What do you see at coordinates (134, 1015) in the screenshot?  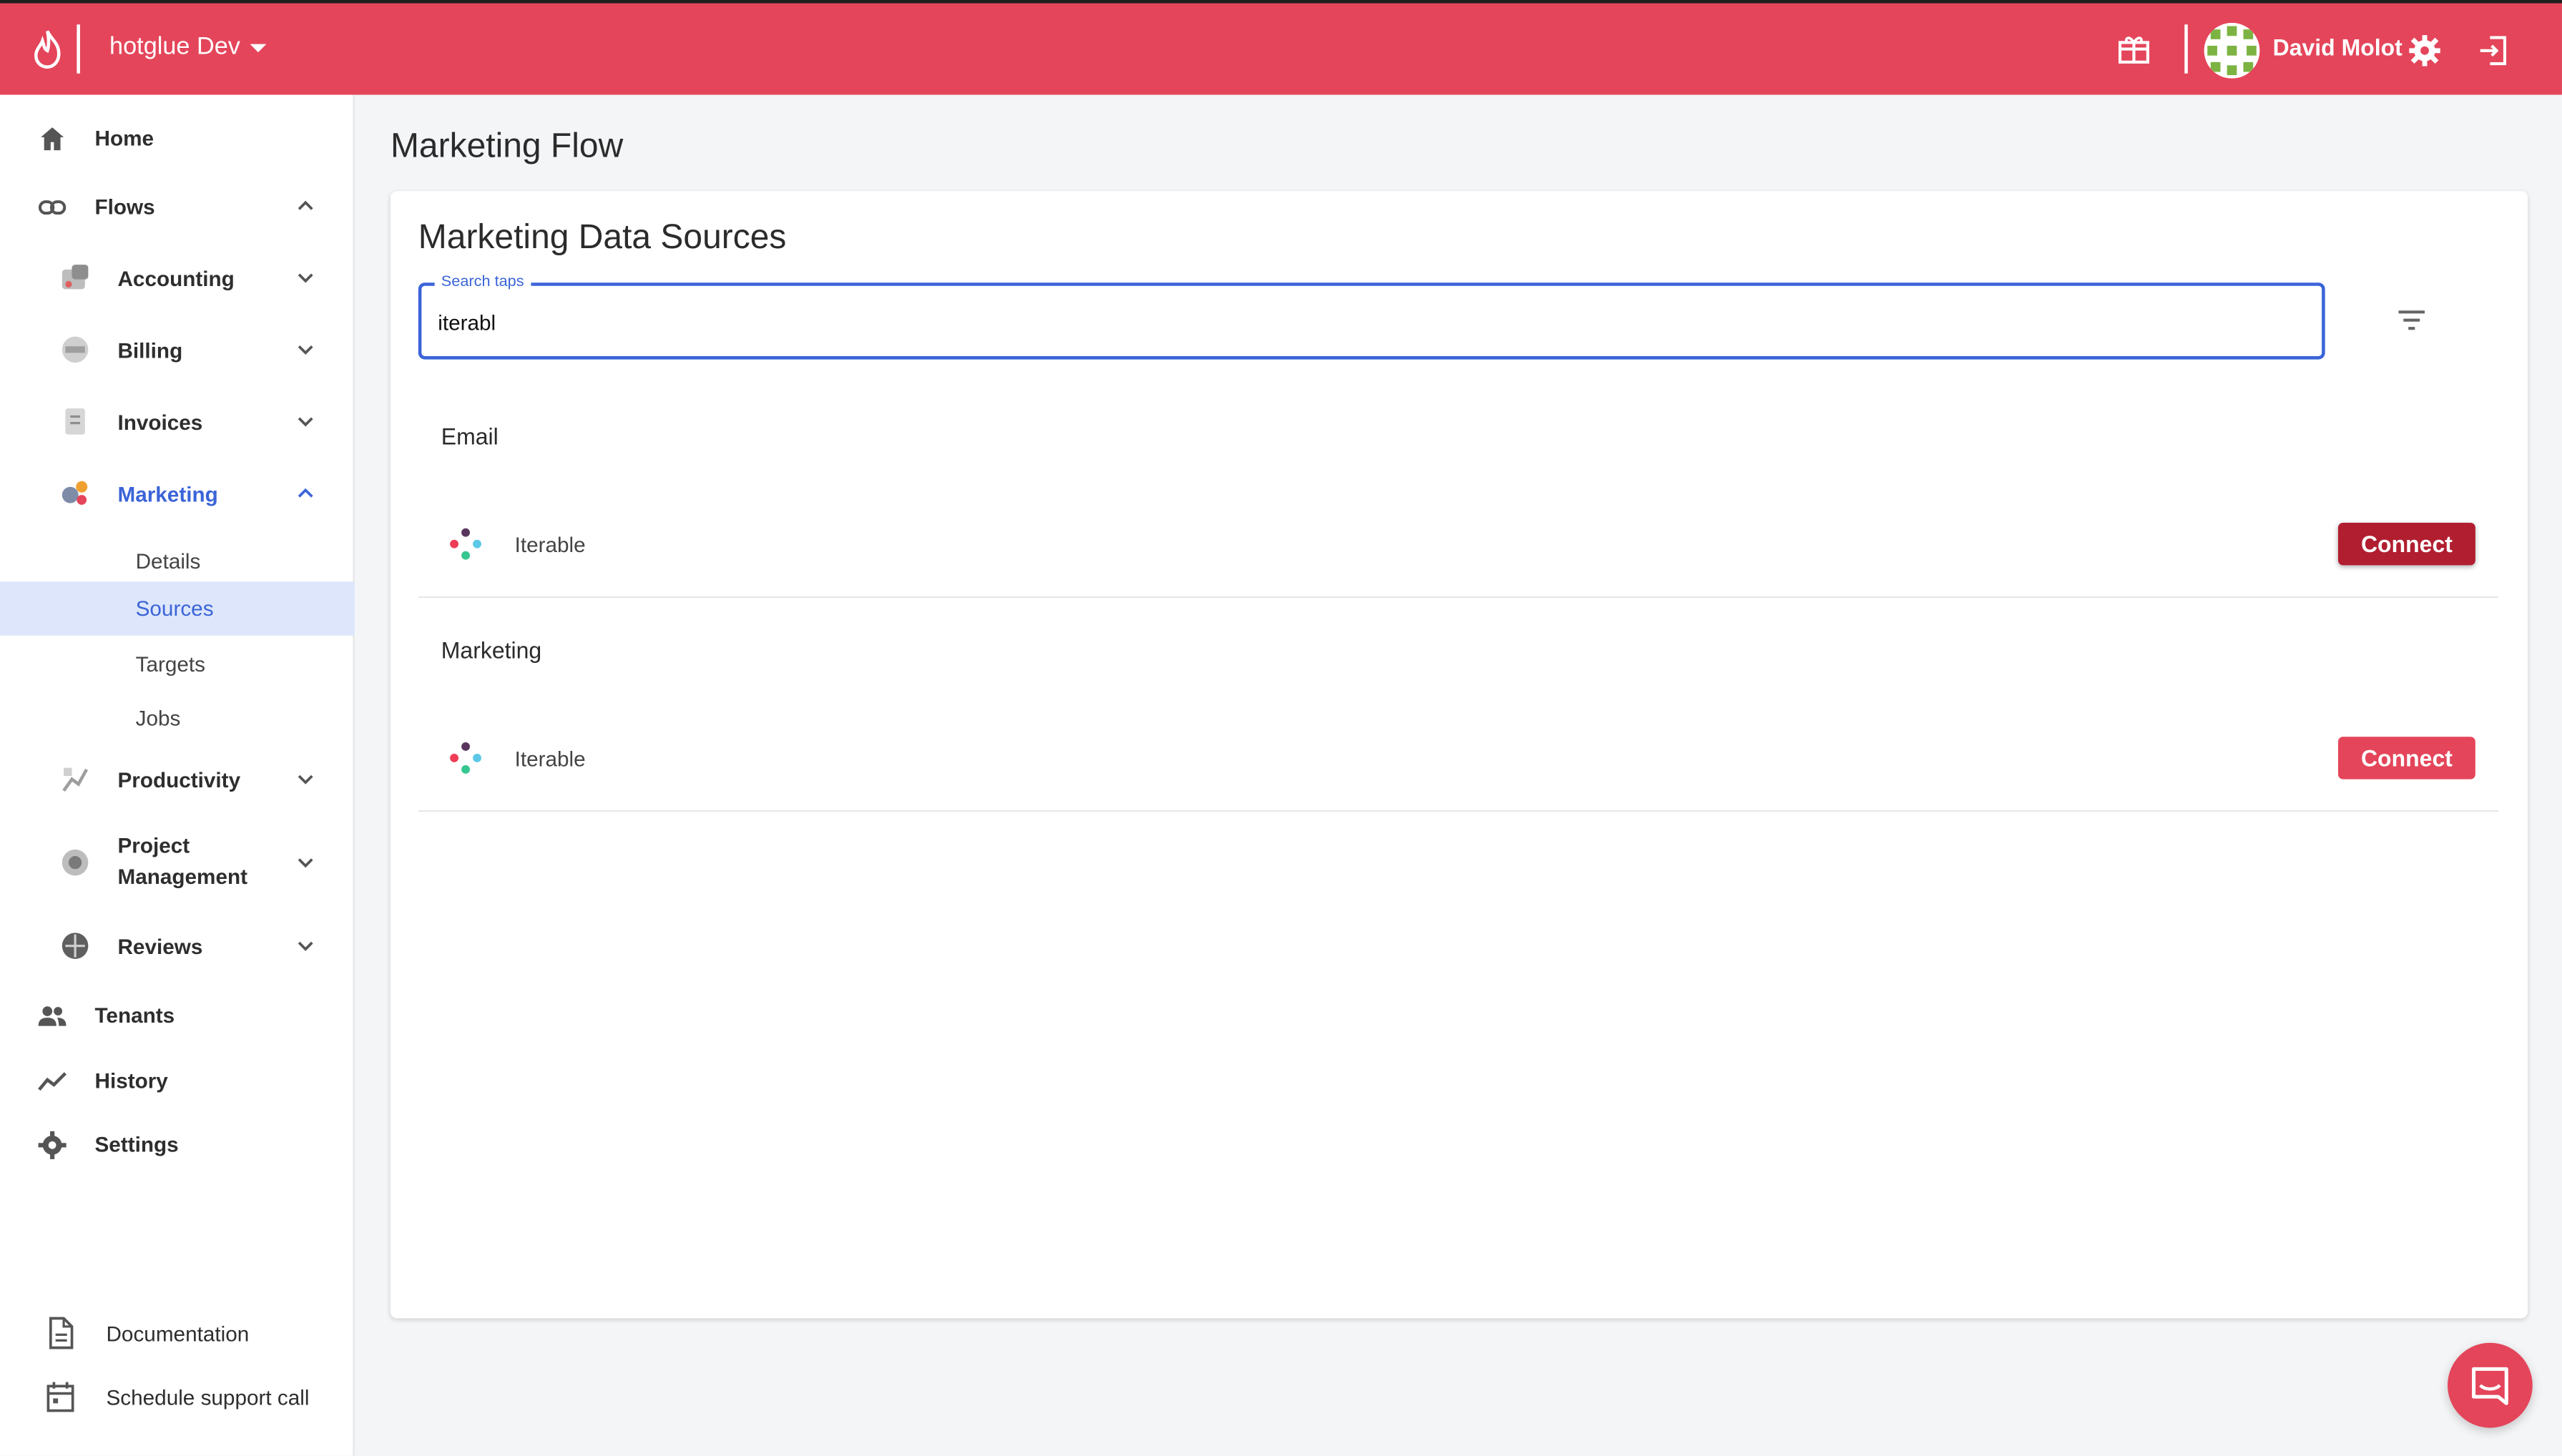 I see `sidebar-item-label: Tenants` at bounding box center [134, 1015].